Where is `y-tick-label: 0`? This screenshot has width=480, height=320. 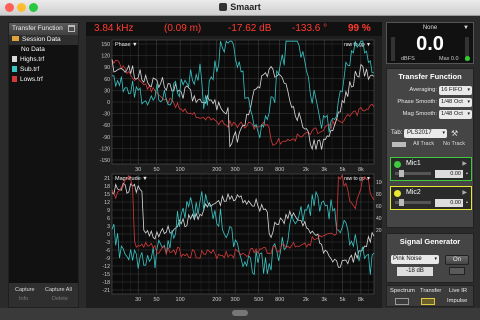 y-tick-label: 0 is located at coordinates (108, 235).